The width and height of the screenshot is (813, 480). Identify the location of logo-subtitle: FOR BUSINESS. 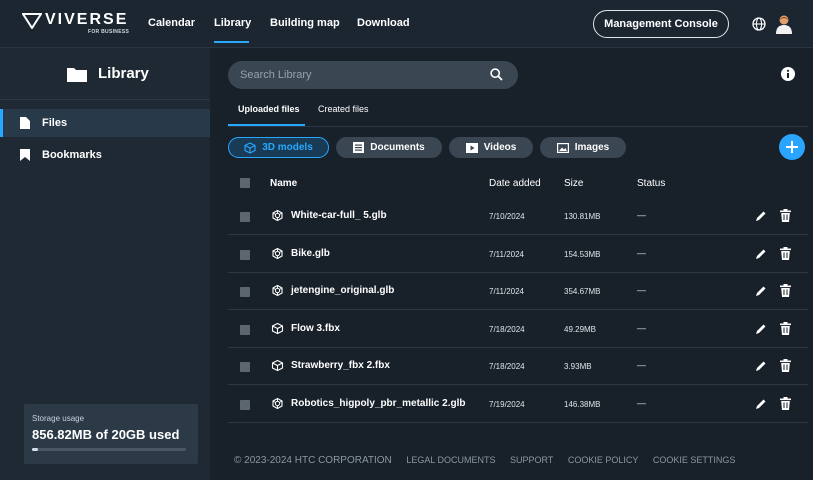
(109, 32).